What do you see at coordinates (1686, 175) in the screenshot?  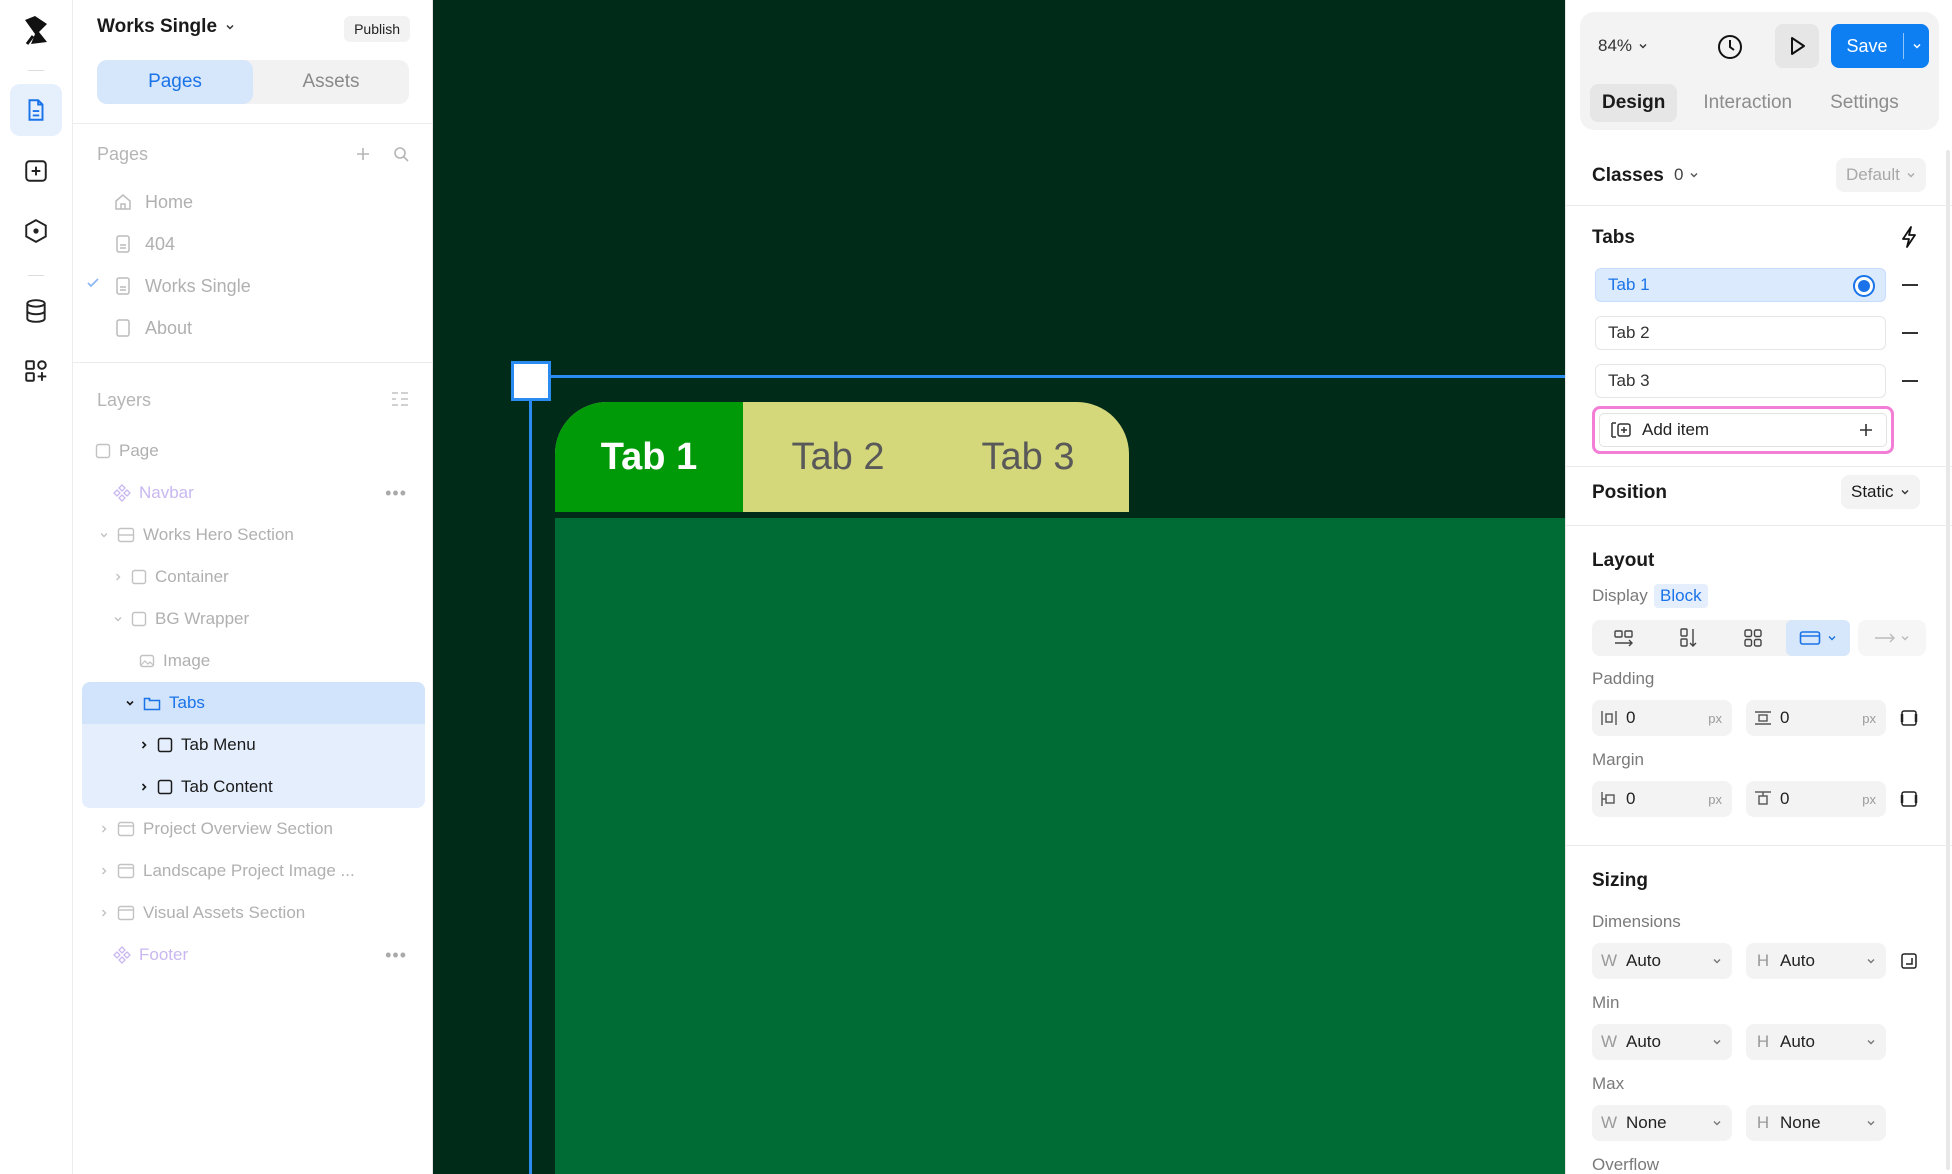 I see `classes-count-dropdown: 0` at bounding box center [1686, 175].